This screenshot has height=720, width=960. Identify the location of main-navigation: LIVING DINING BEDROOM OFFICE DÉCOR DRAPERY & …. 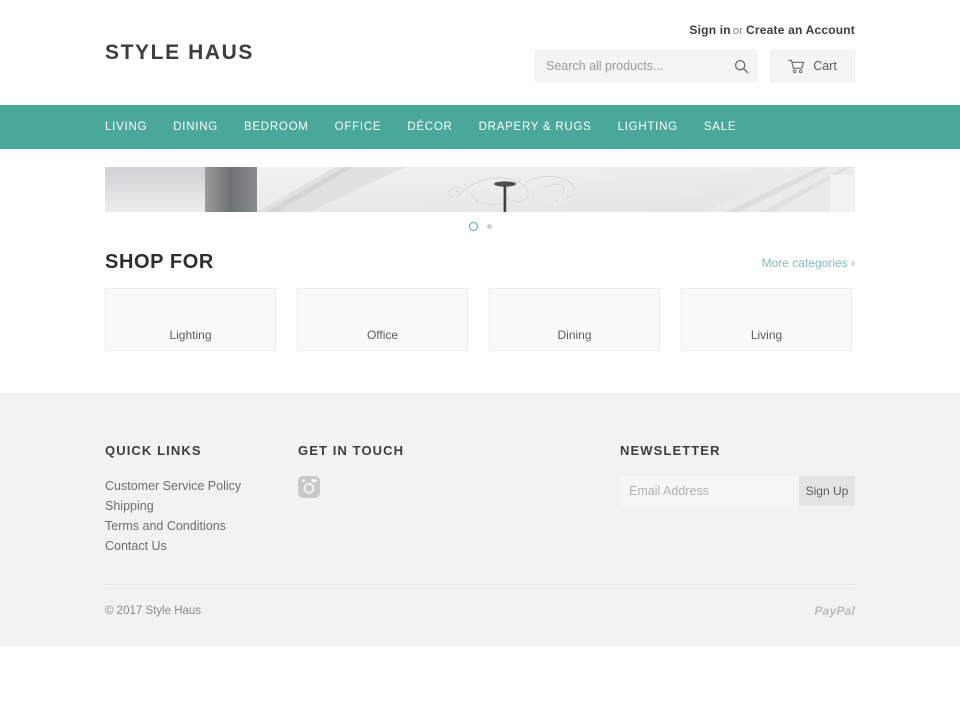
(480, 127).